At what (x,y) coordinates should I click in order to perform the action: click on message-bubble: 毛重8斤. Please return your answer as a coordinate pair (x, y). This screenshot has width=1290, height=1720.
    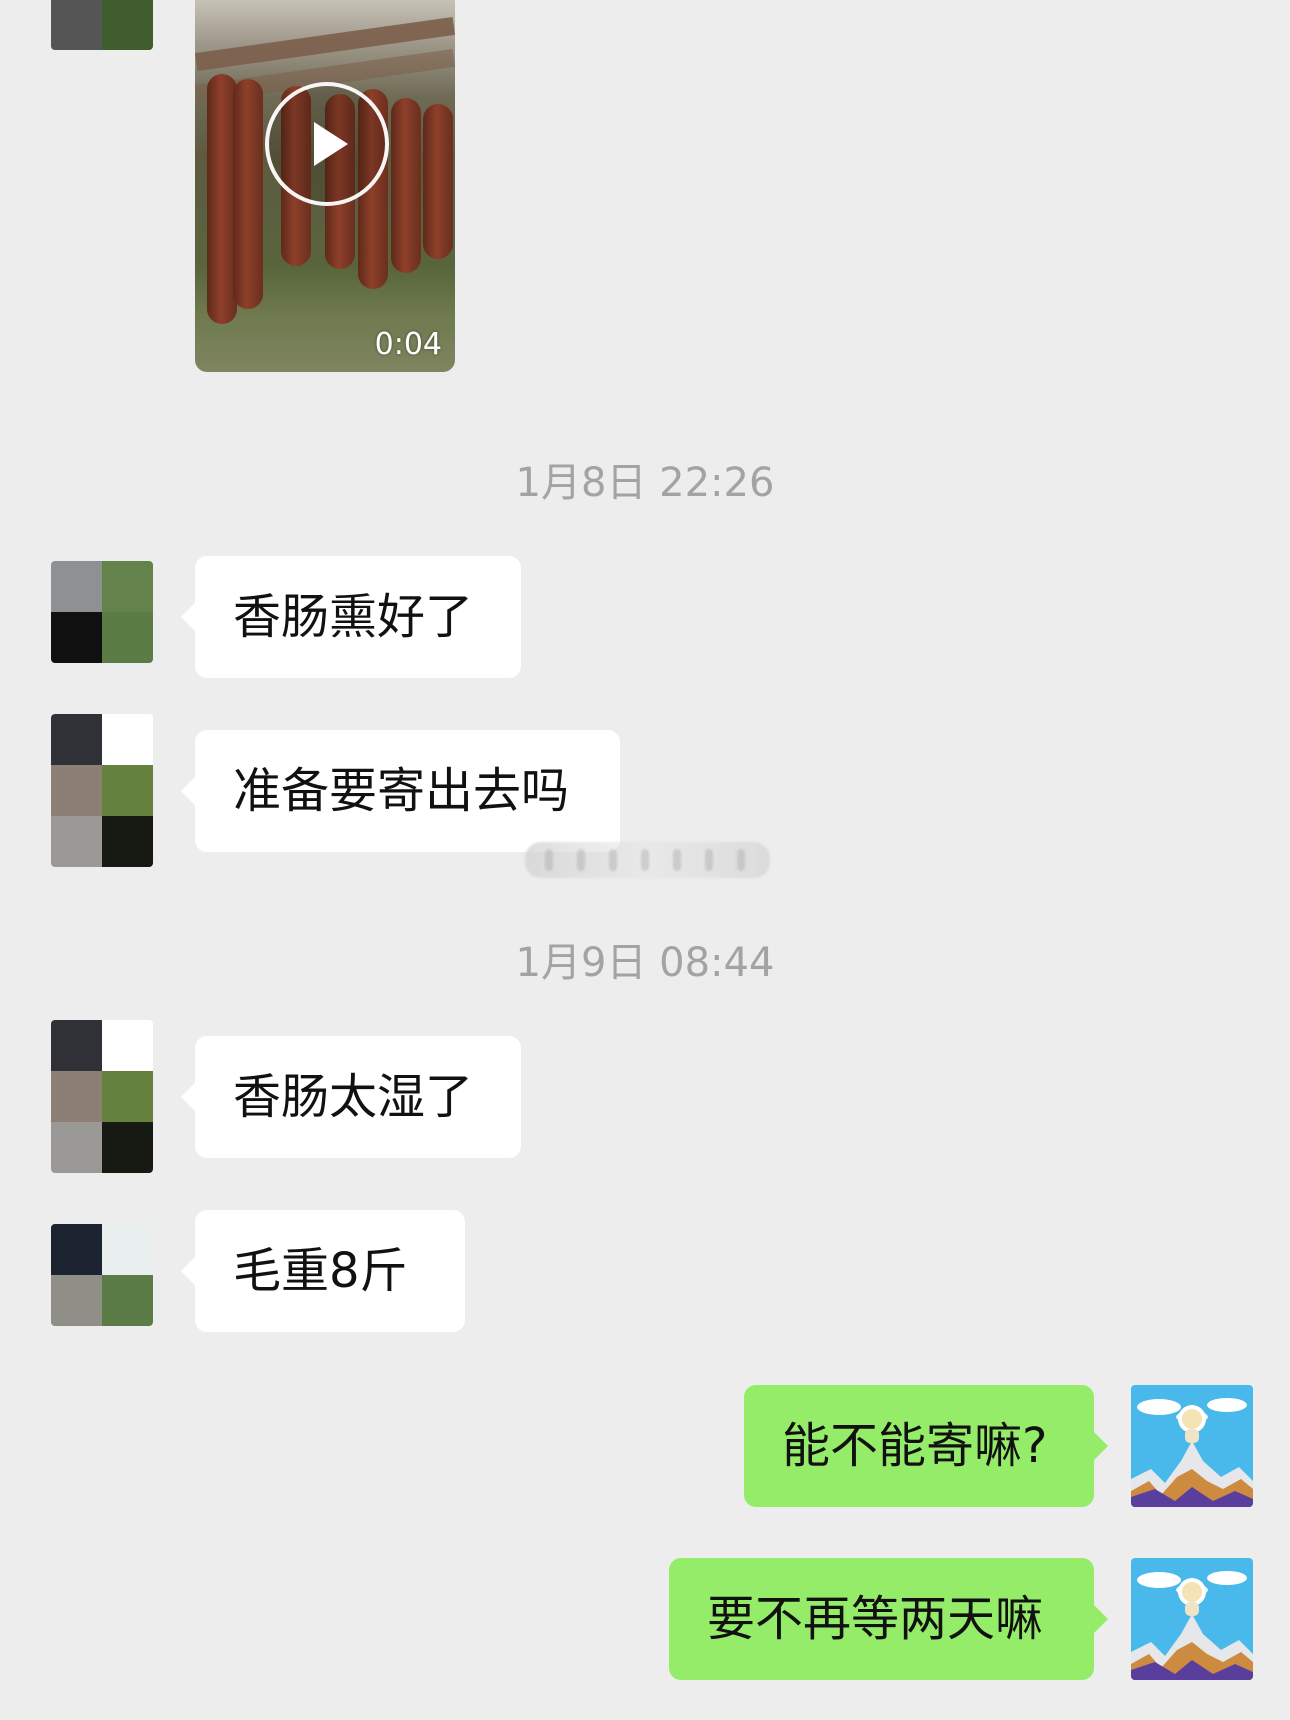
    Looking at the image, I should click on (323, 1271).